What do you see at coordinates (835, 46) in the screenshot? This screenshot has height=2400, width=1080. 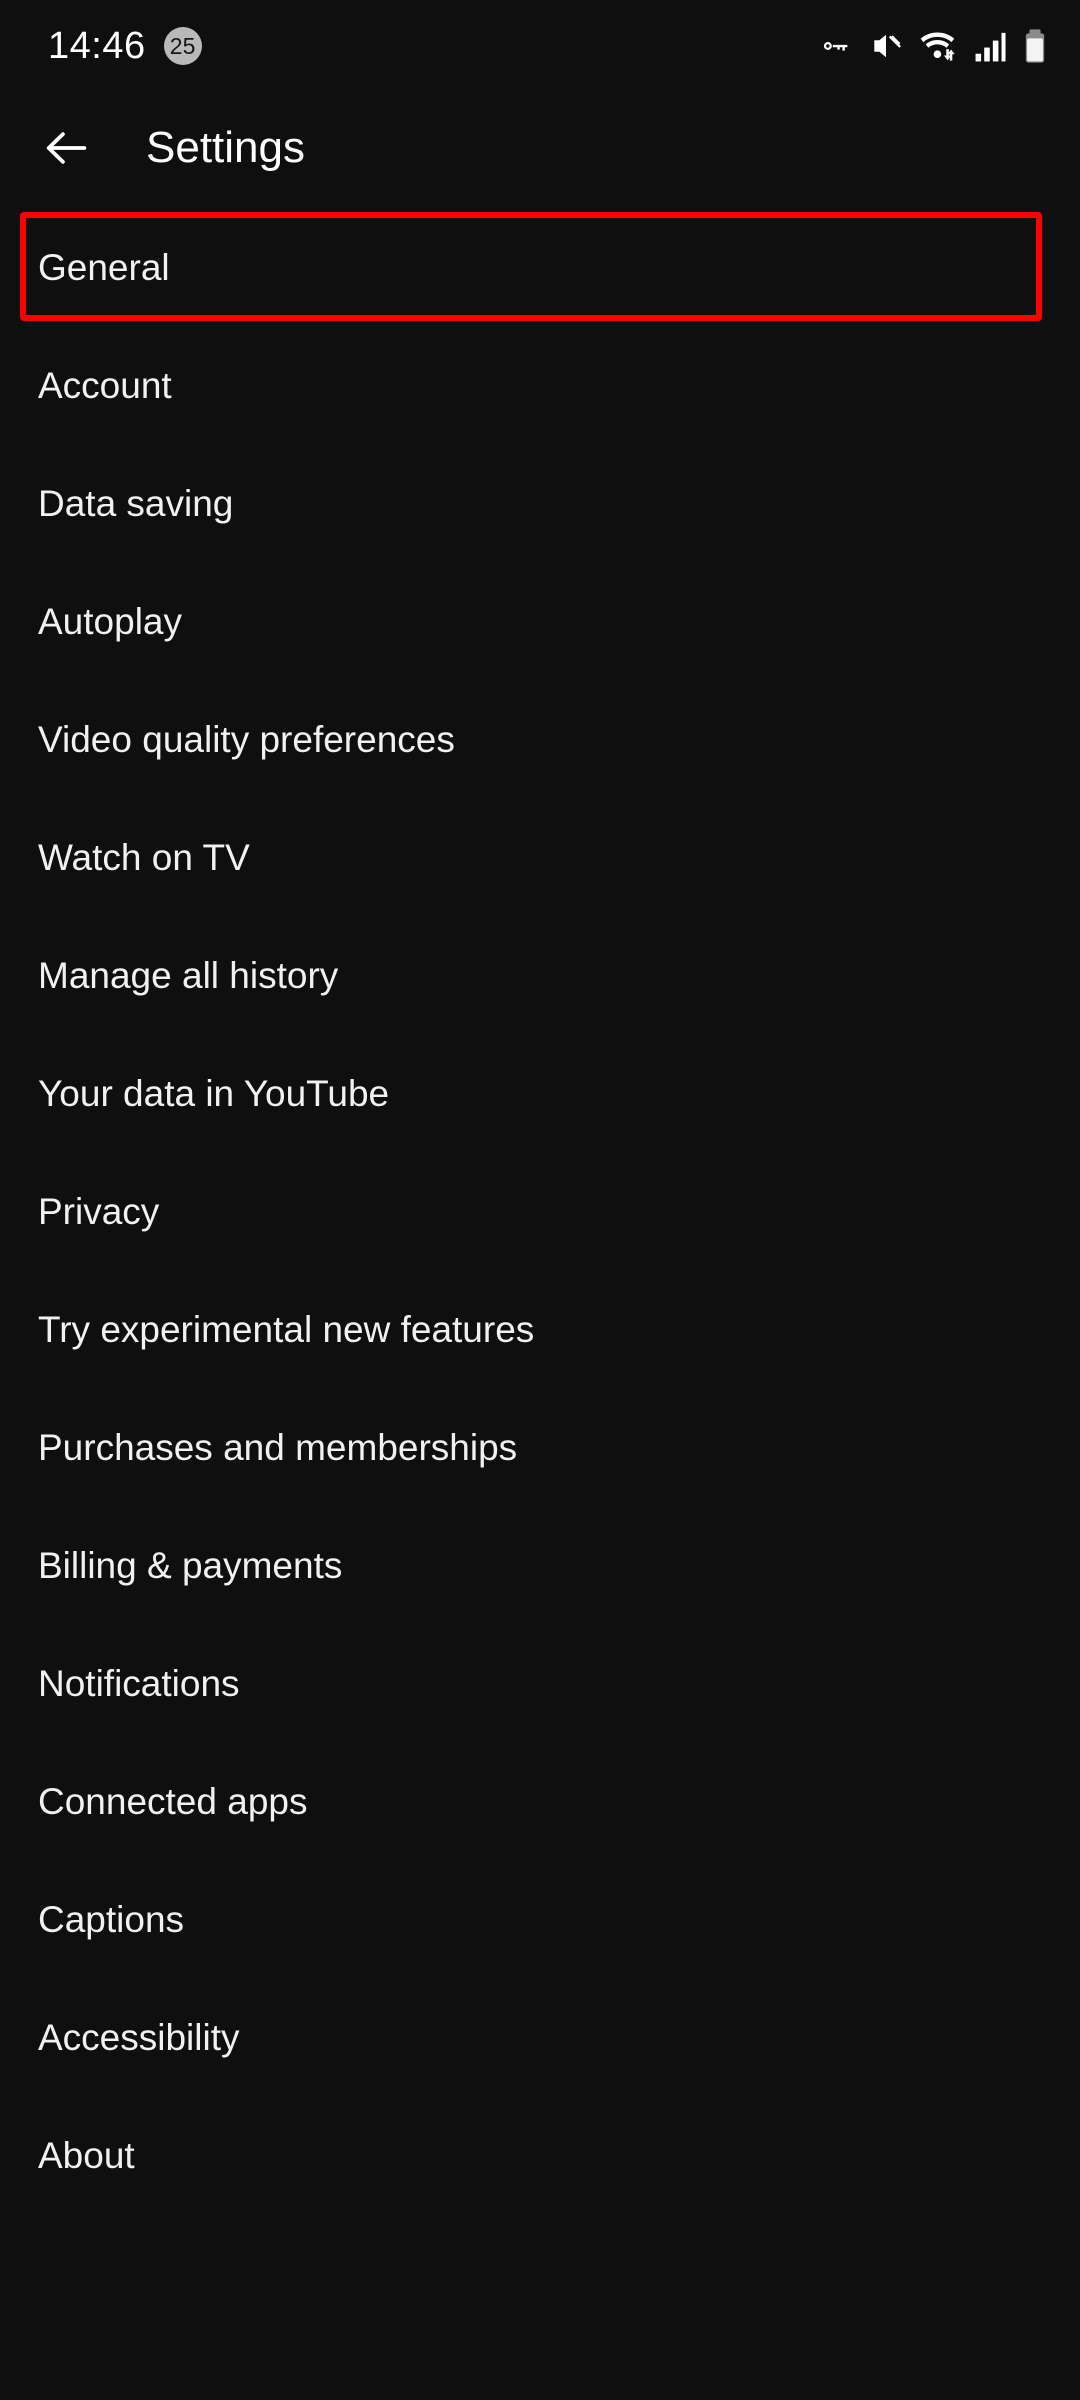 I see `vpn-key-icon` at bounding box center [835, 46].